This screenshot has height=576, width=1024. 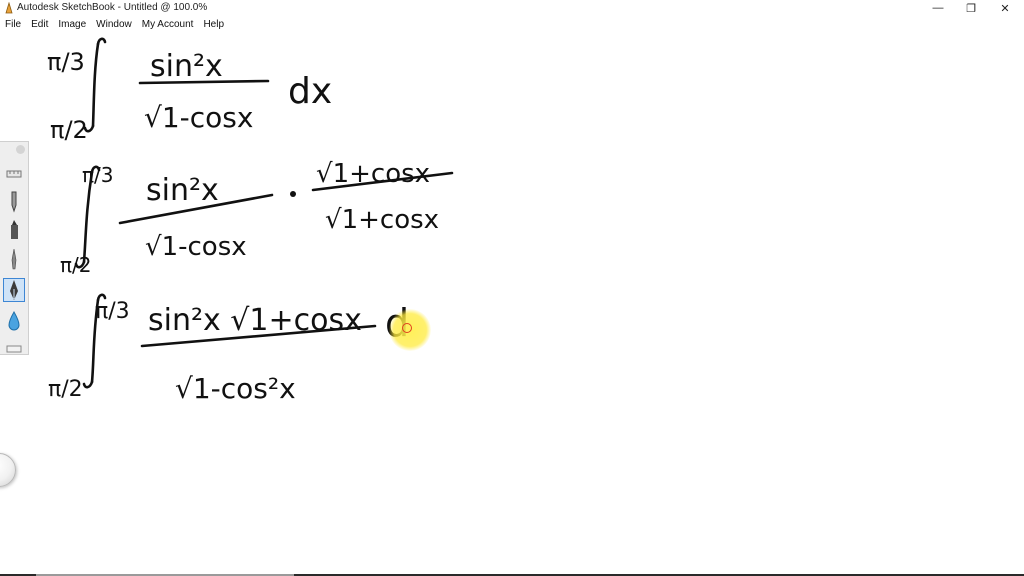 I want to click on palette-close-icon, so click(x=20, y=149).